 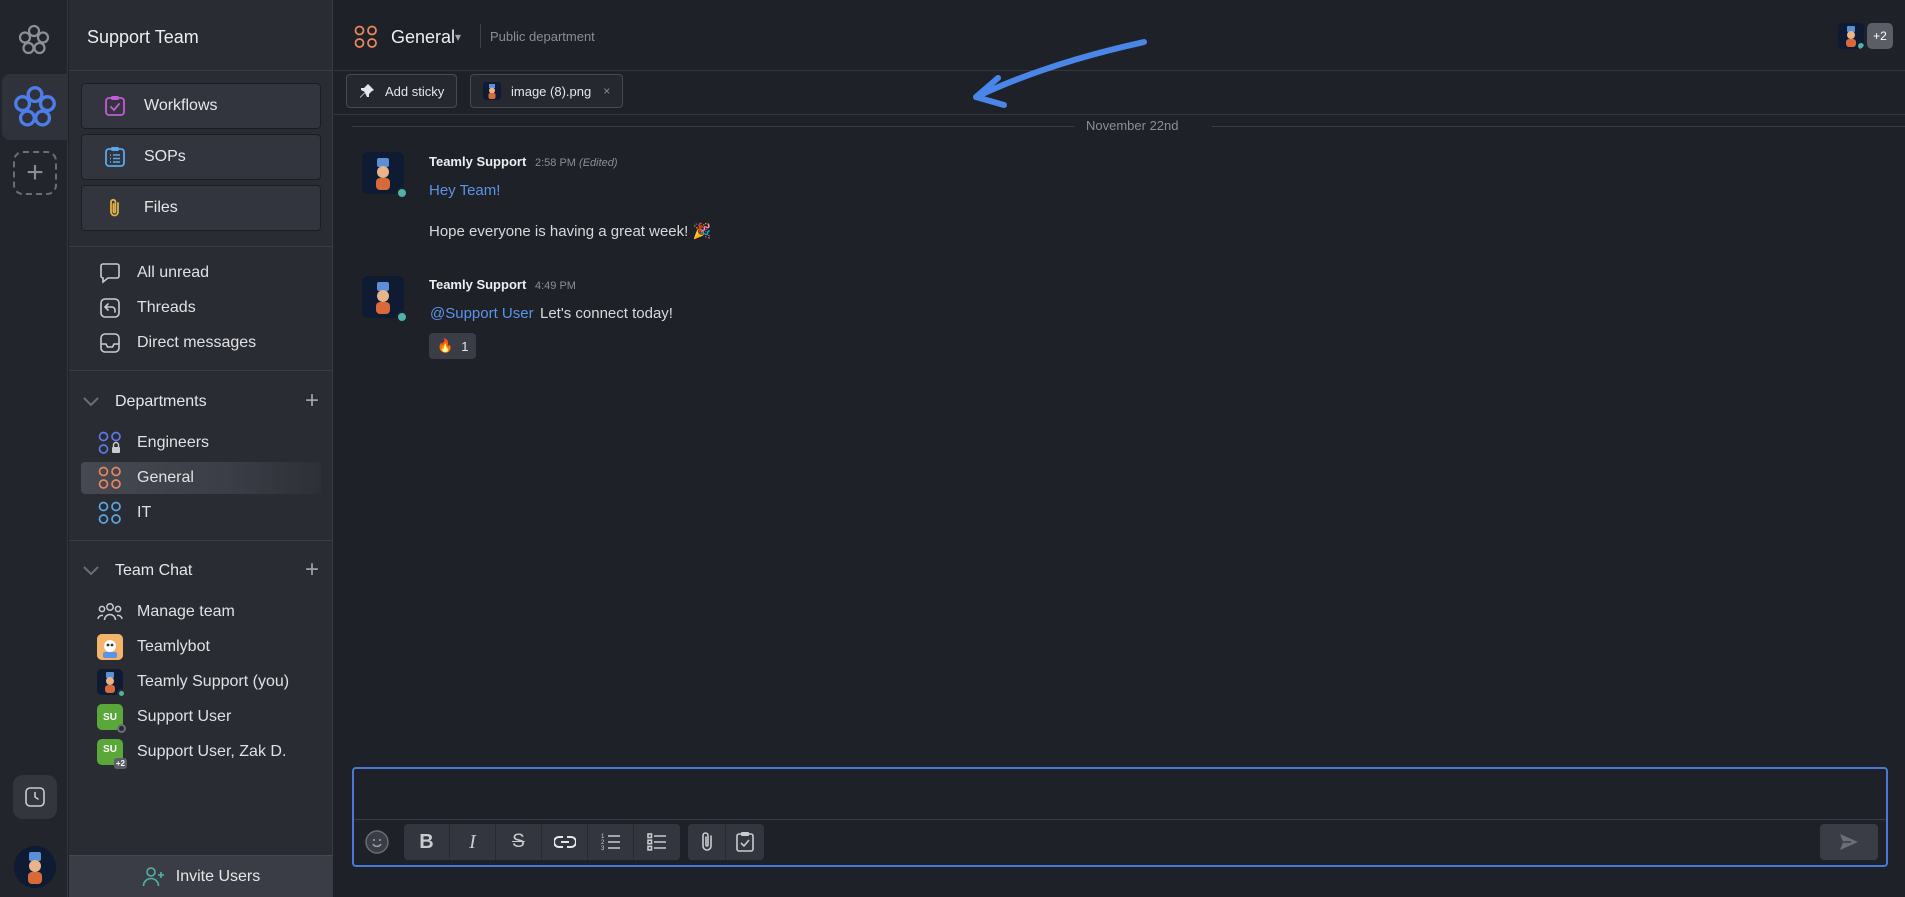 I want to click on strikethrough-icon: S, so click(x=518, y=841).